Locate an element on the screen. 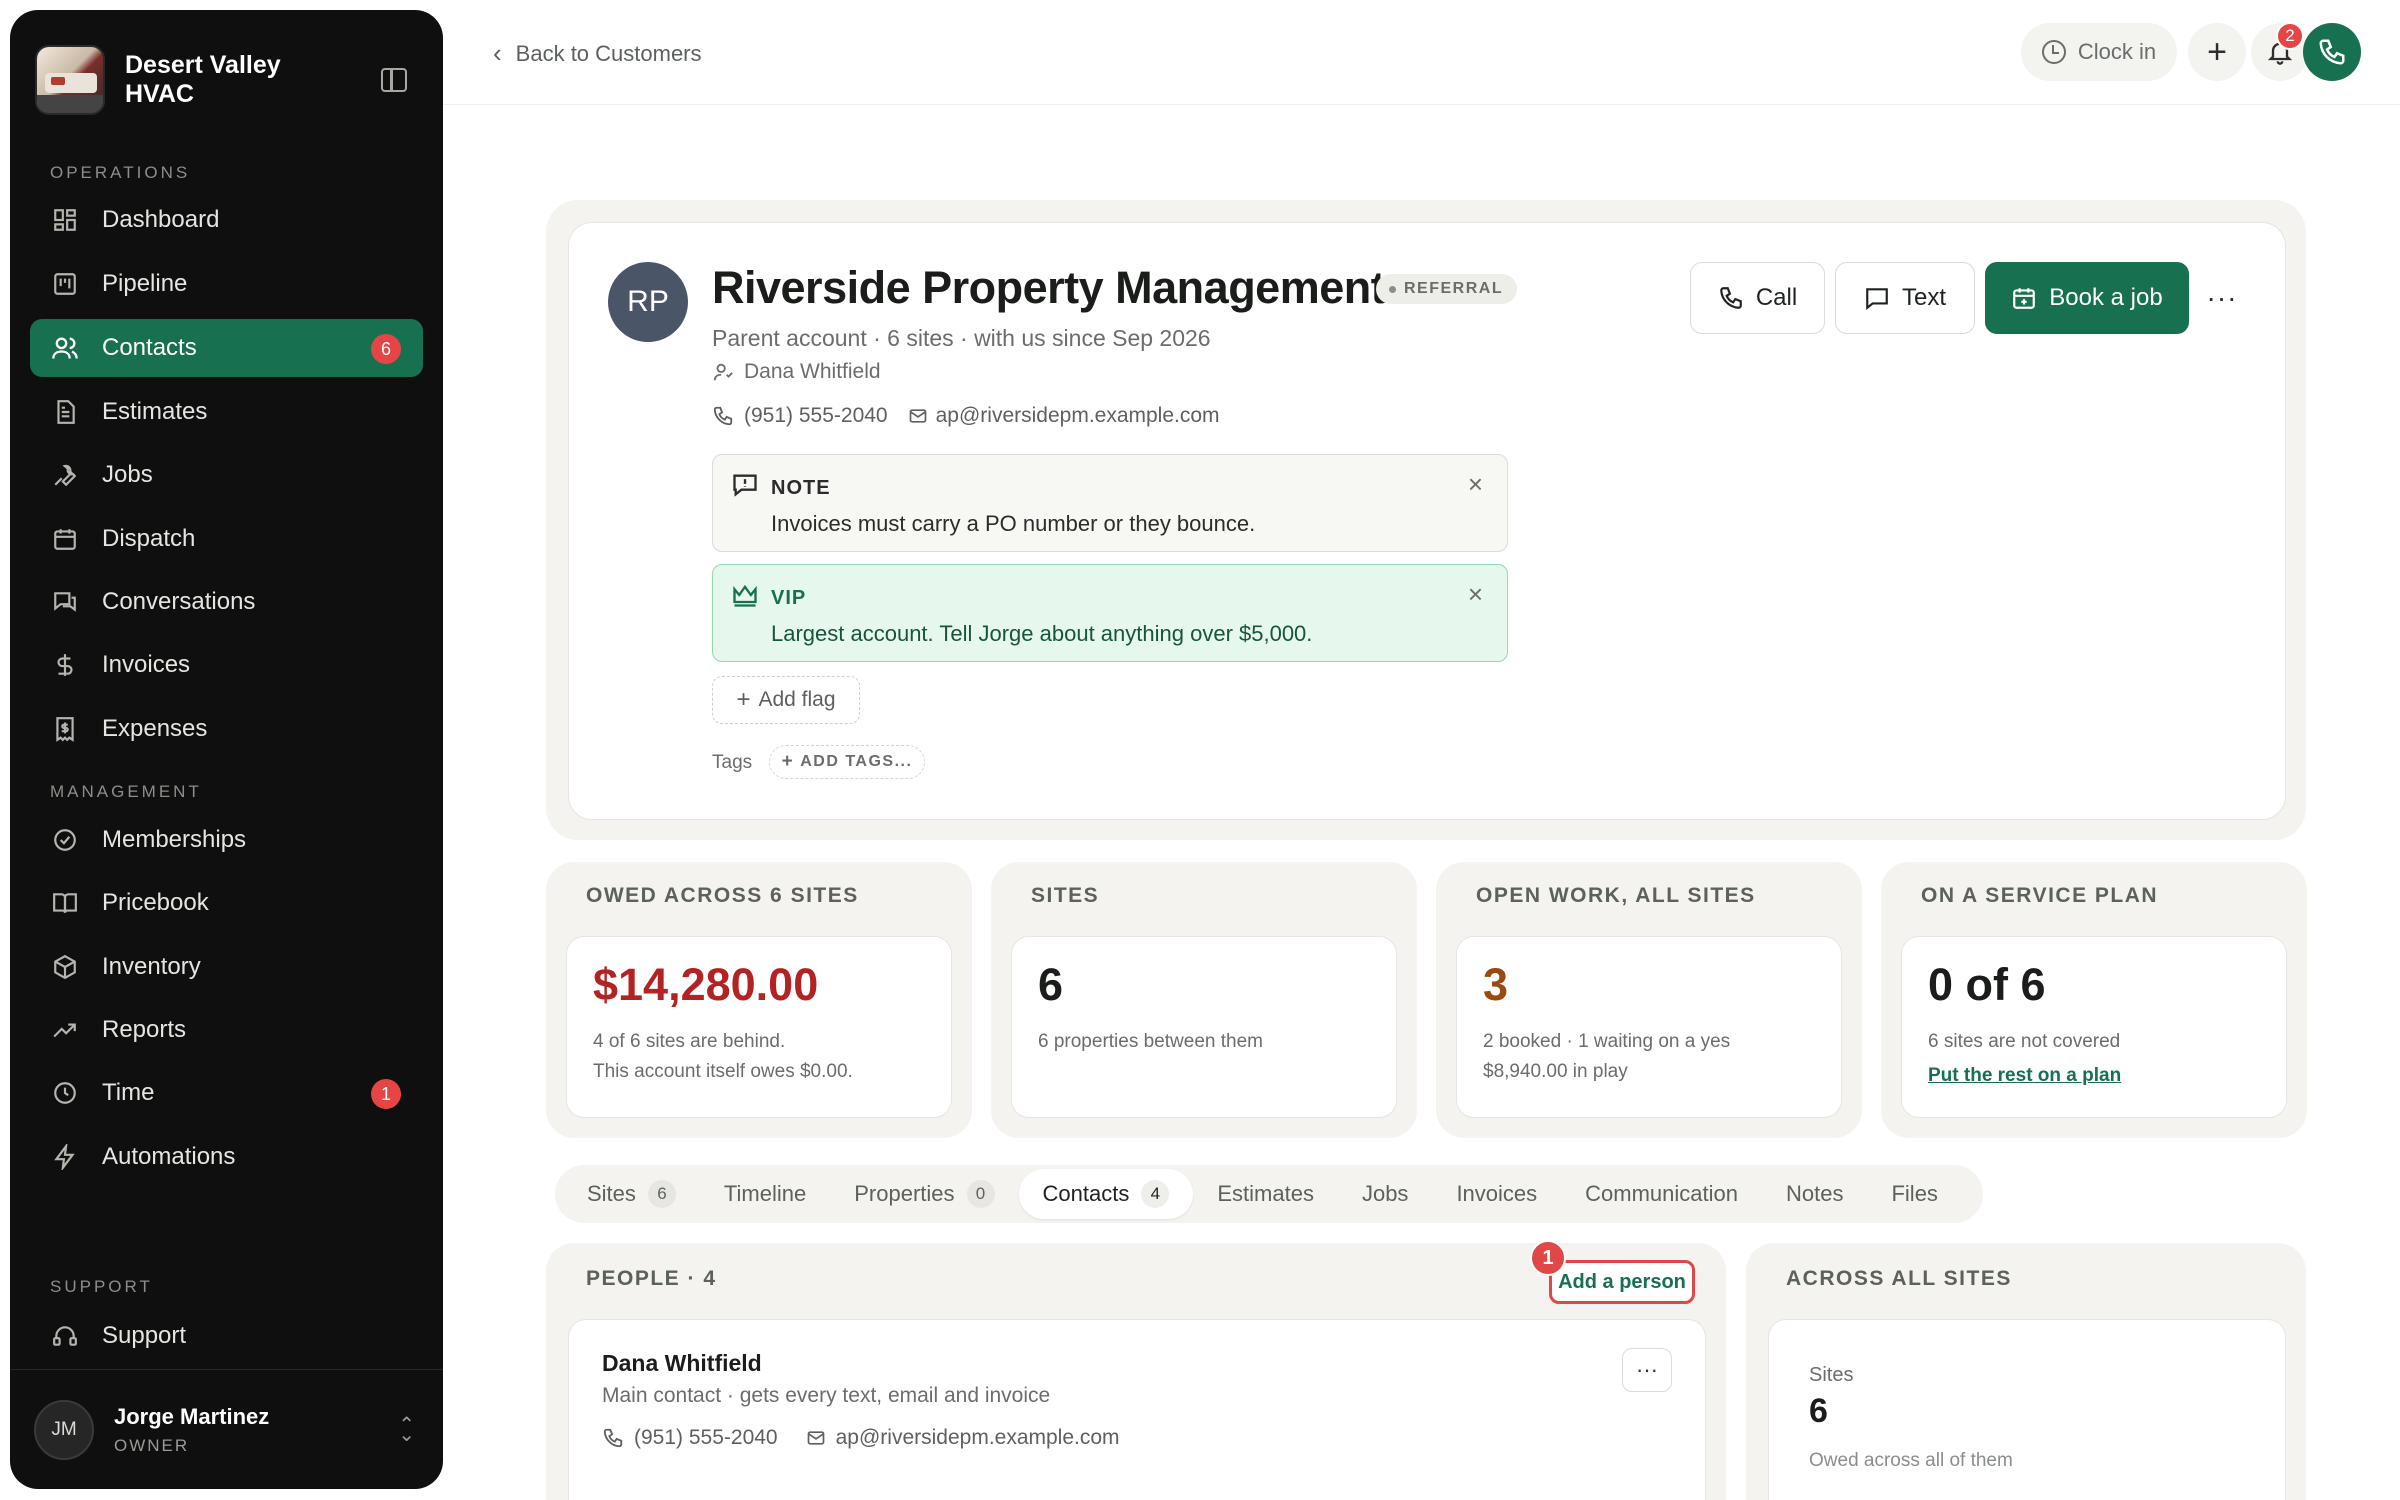  stat-desc-line: This account itself owes $0.00. is located at coordinates (723, 1071).